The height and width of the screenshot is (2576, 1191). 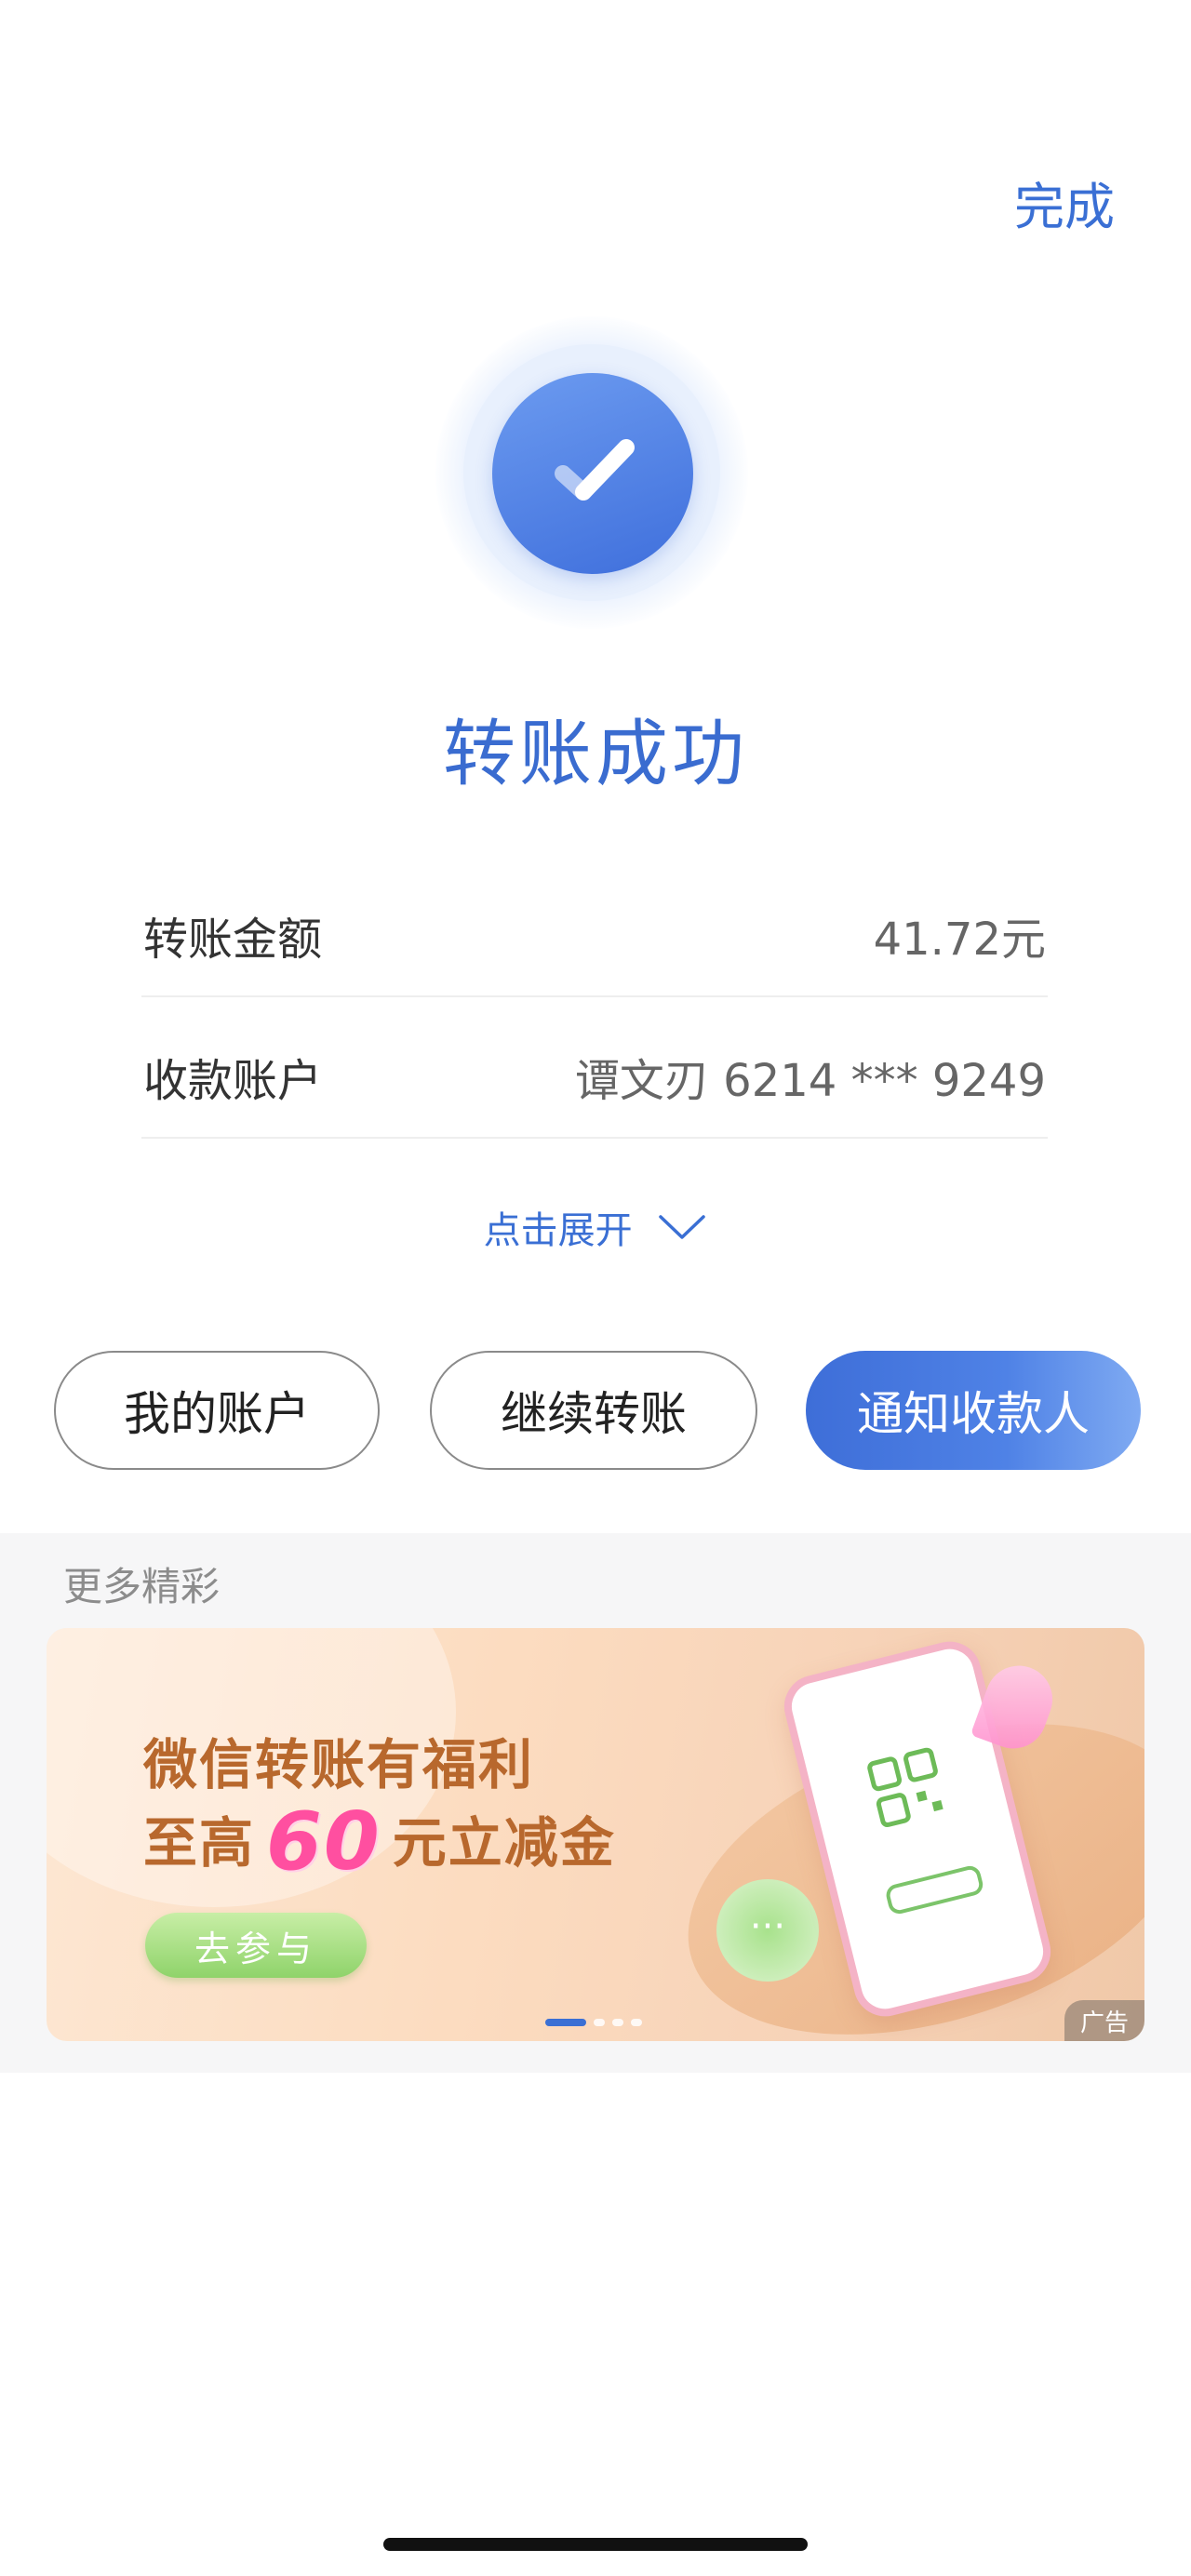 I want to click on banner-amount: 60, so click(x=323, y=1842).